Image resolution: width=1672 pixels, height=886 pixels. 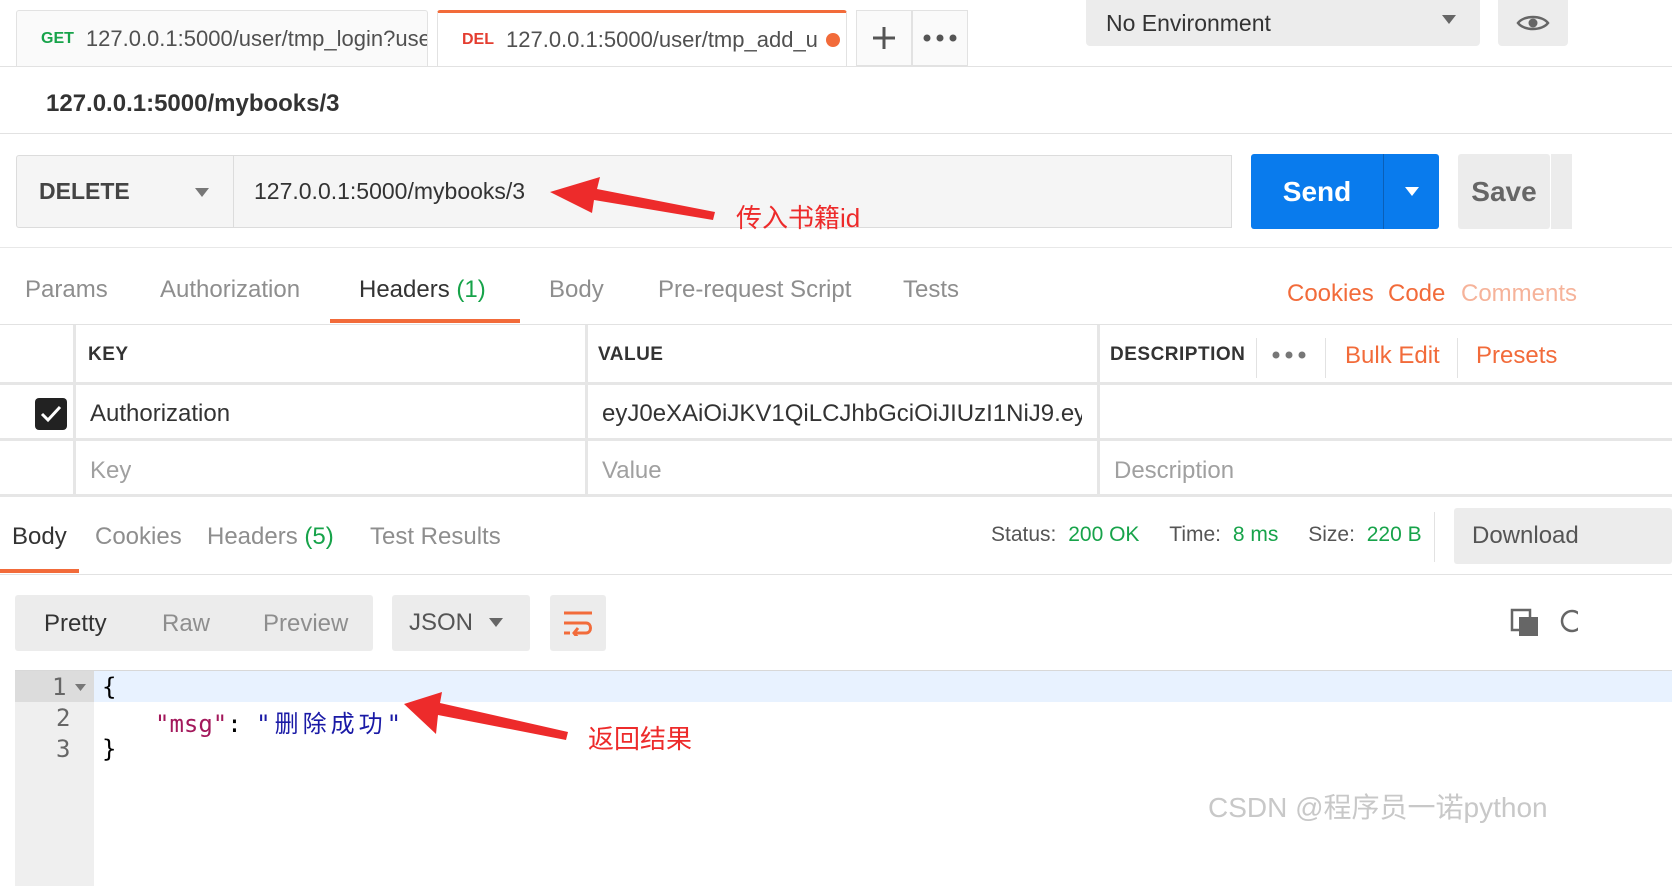 What do you see at coordinates (1378, 807) in the screenshot?
I see `watermark: CSDN @程序员一诺python` at bounding box center [1378, 807].